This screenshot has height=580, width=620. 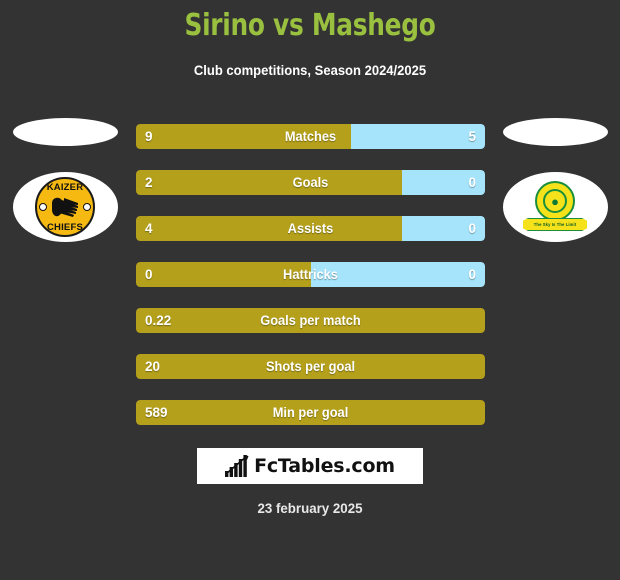 I want to click on bar-chart-icon, so click(x=237, y=466).